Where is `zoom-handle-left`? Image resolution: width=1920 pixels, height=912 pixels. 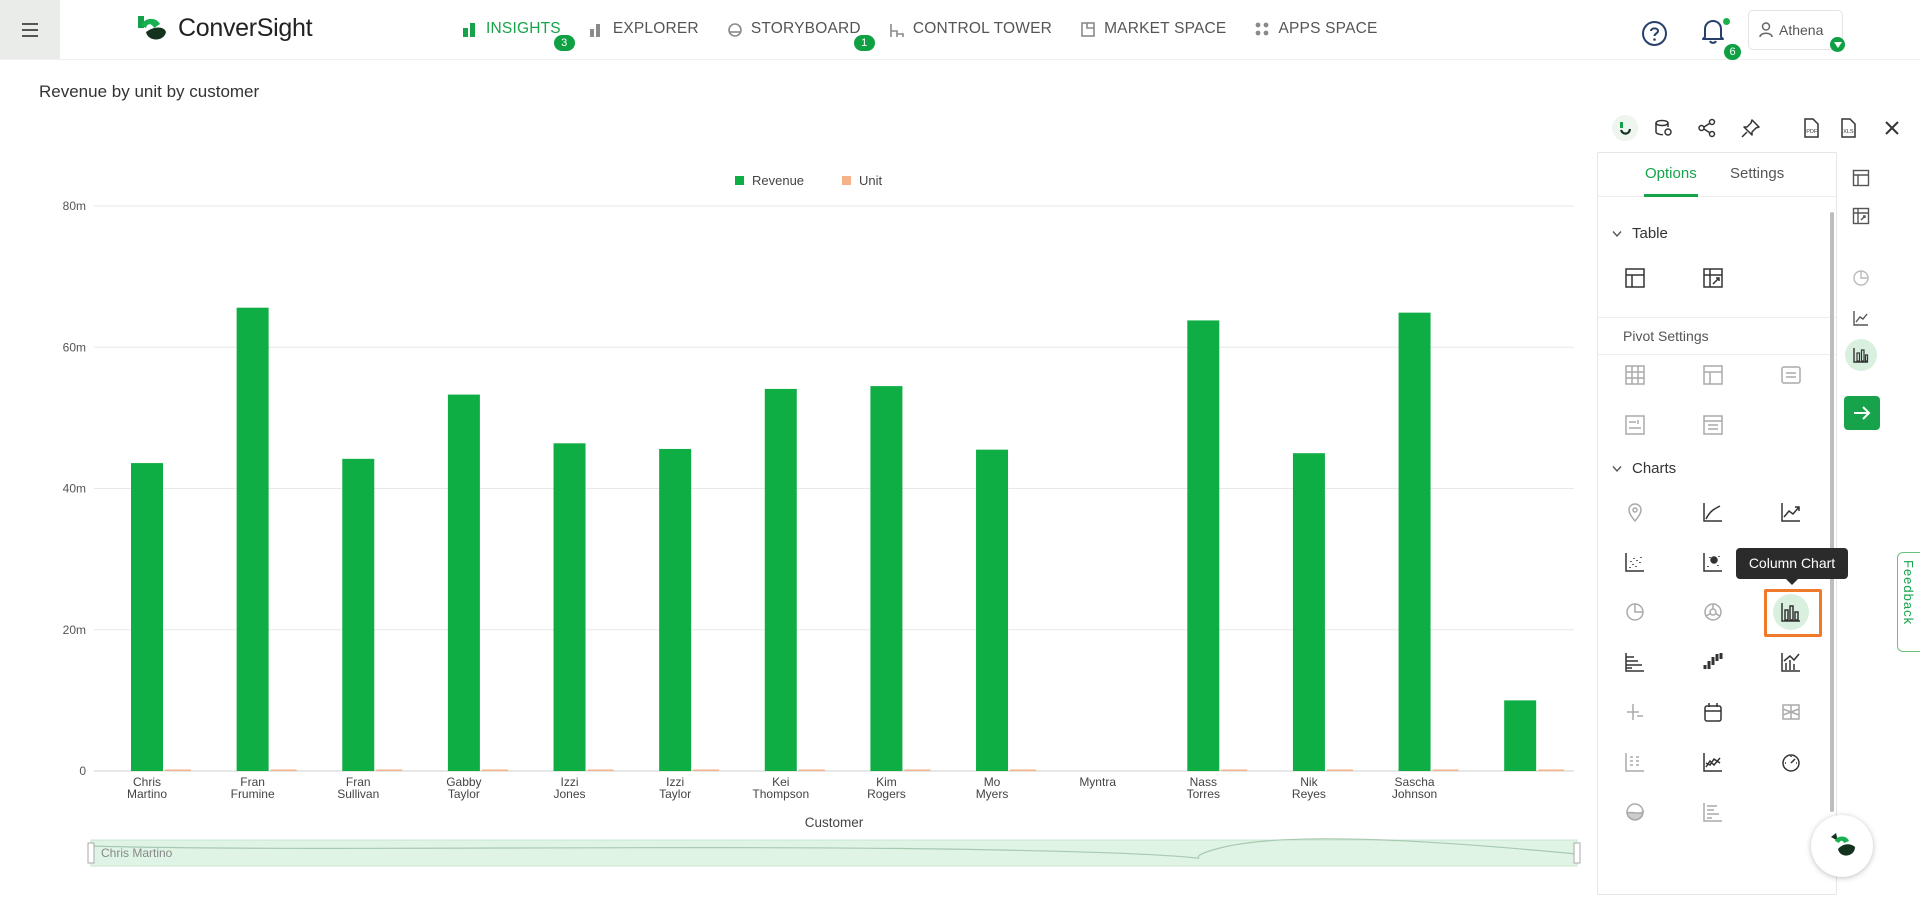 zoom-handle-left is located at coordinates (91, 853).